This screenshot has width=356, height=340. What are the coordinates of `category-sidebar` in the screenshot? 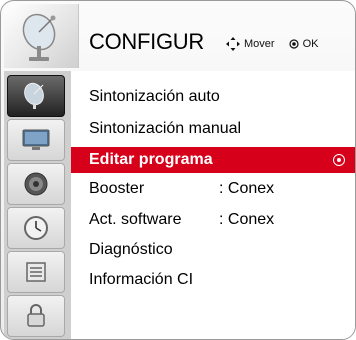 It's located at (37, 205).